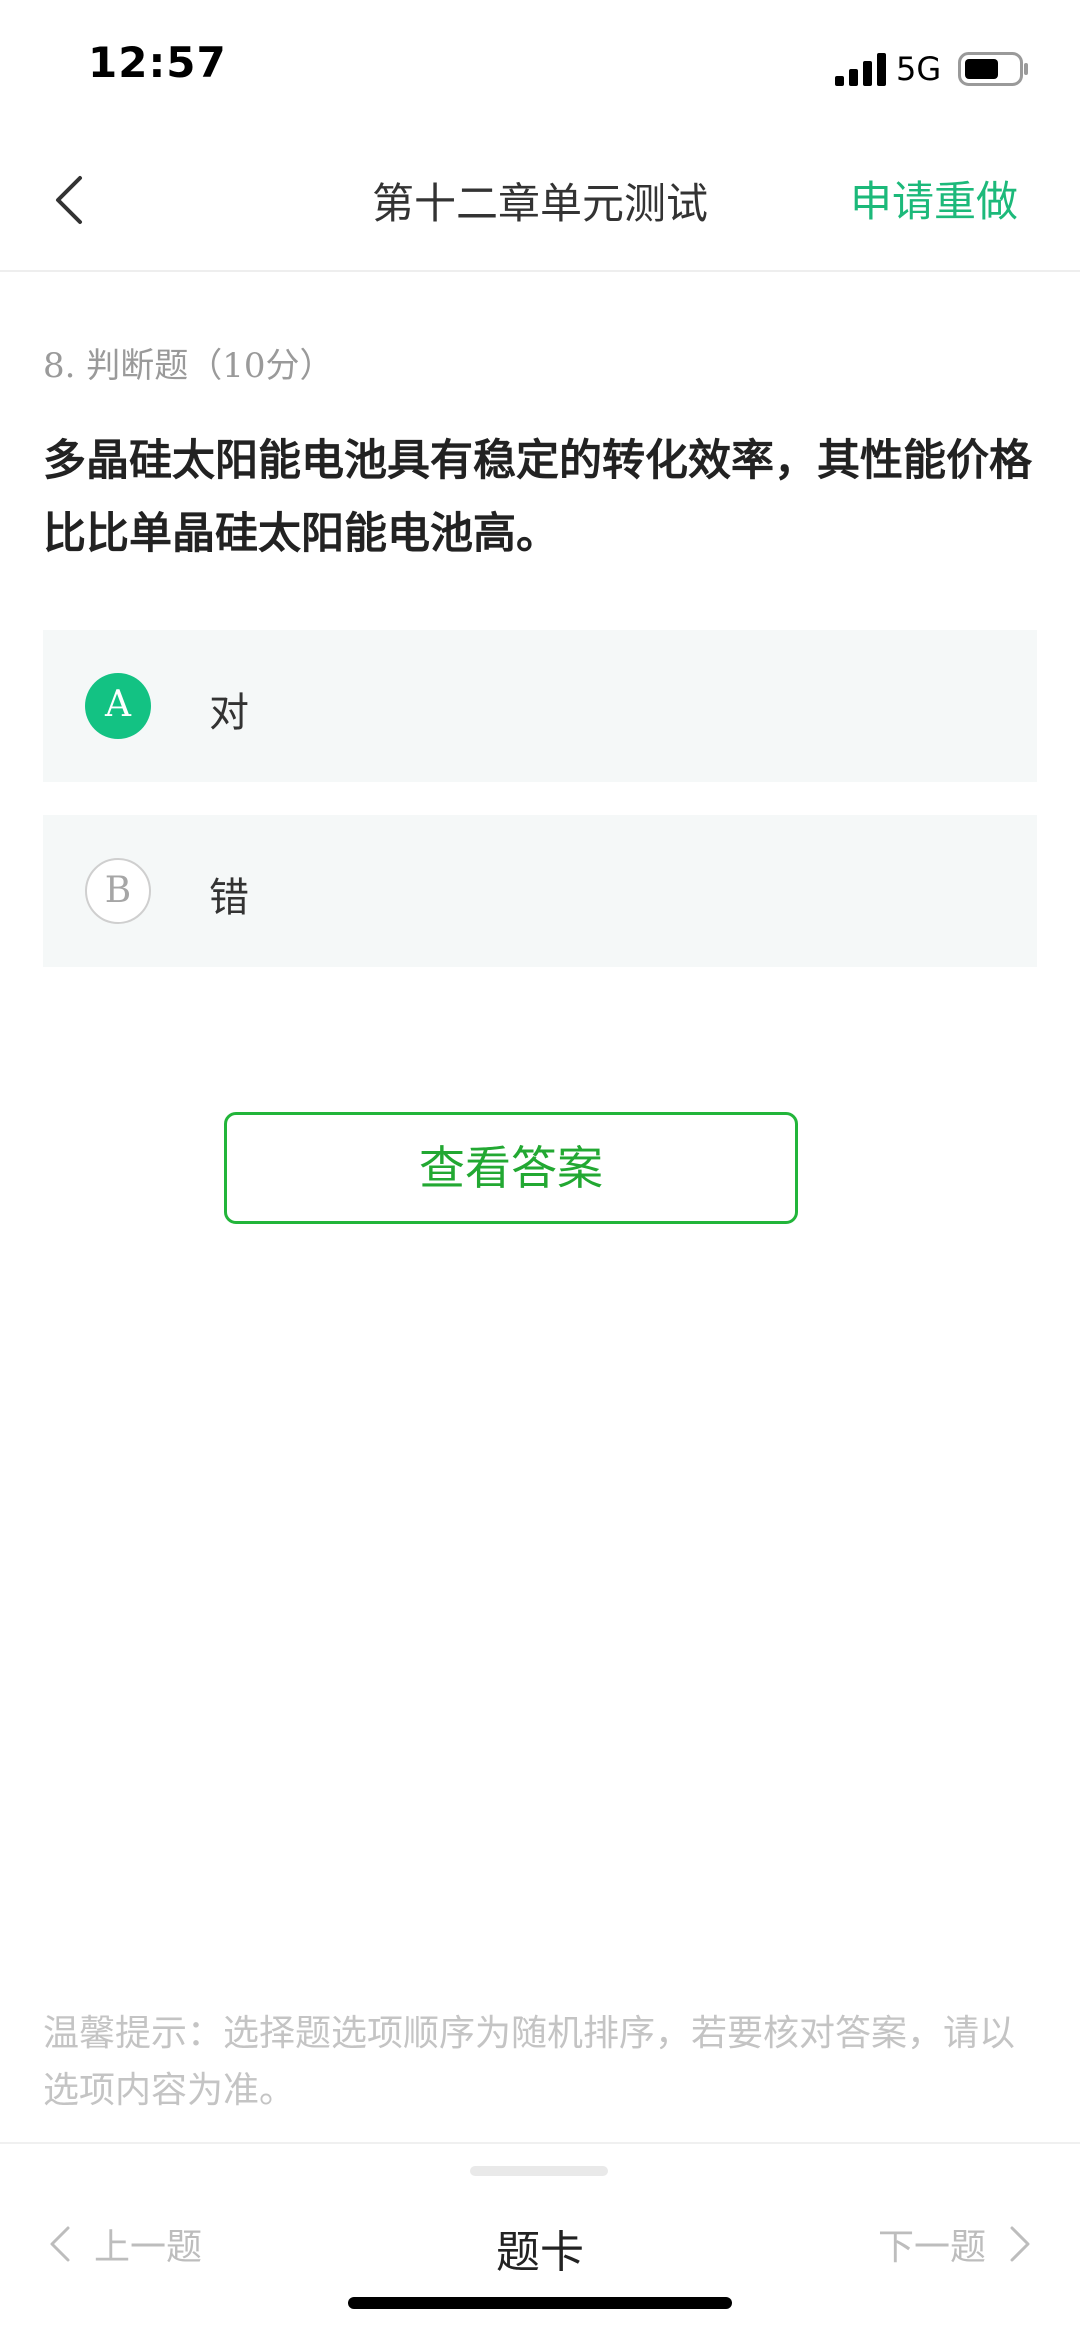 This screenshot has height=2339, width=1080. Describe the element at coordinates (529, 2062) in the screenshot. I see `tip-text: 温馨提示：选择题选项顺序为随机排序，若要核对答案，请以选项内容为准。` at that location.